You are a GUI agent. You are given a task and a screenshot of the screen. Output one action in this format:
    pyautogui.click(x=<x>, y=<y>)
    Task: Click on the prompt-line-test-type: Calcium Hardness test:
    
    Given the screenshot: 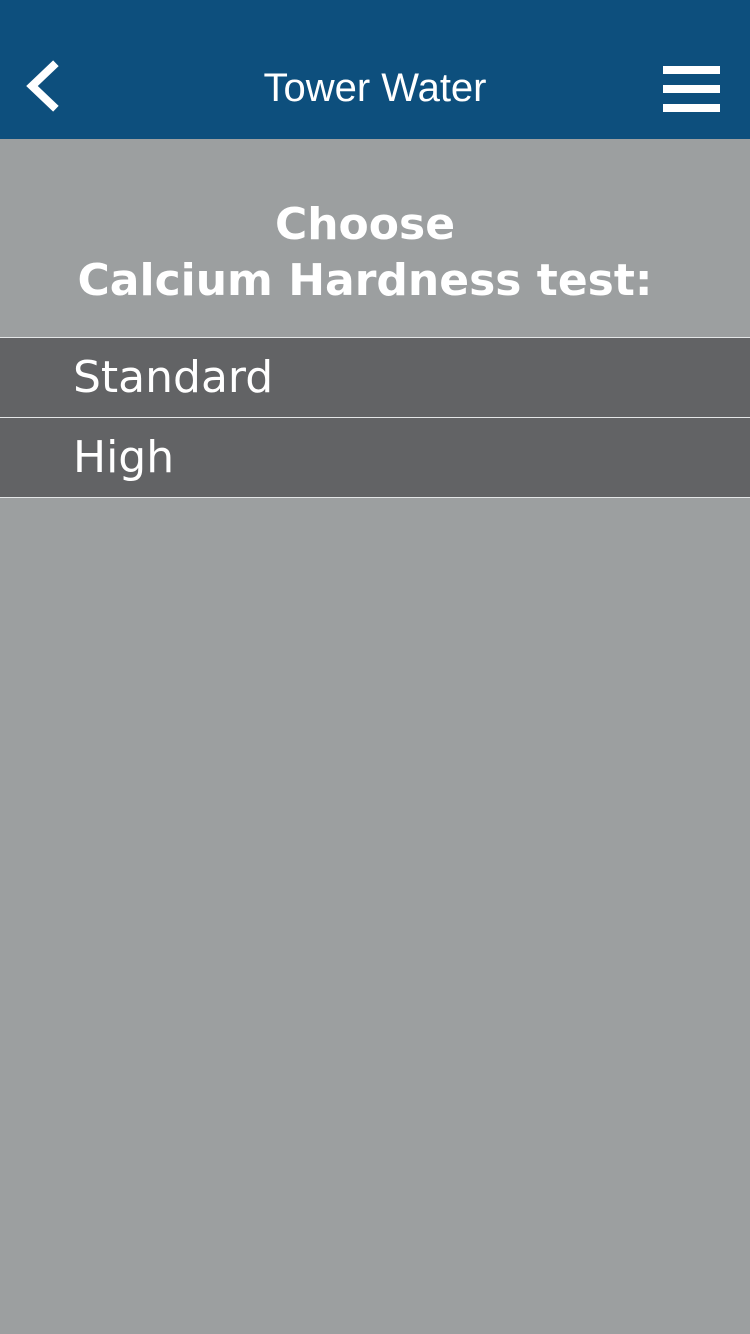 What is the action you would take?
    pyautogui.click(x=365, y=280)
    